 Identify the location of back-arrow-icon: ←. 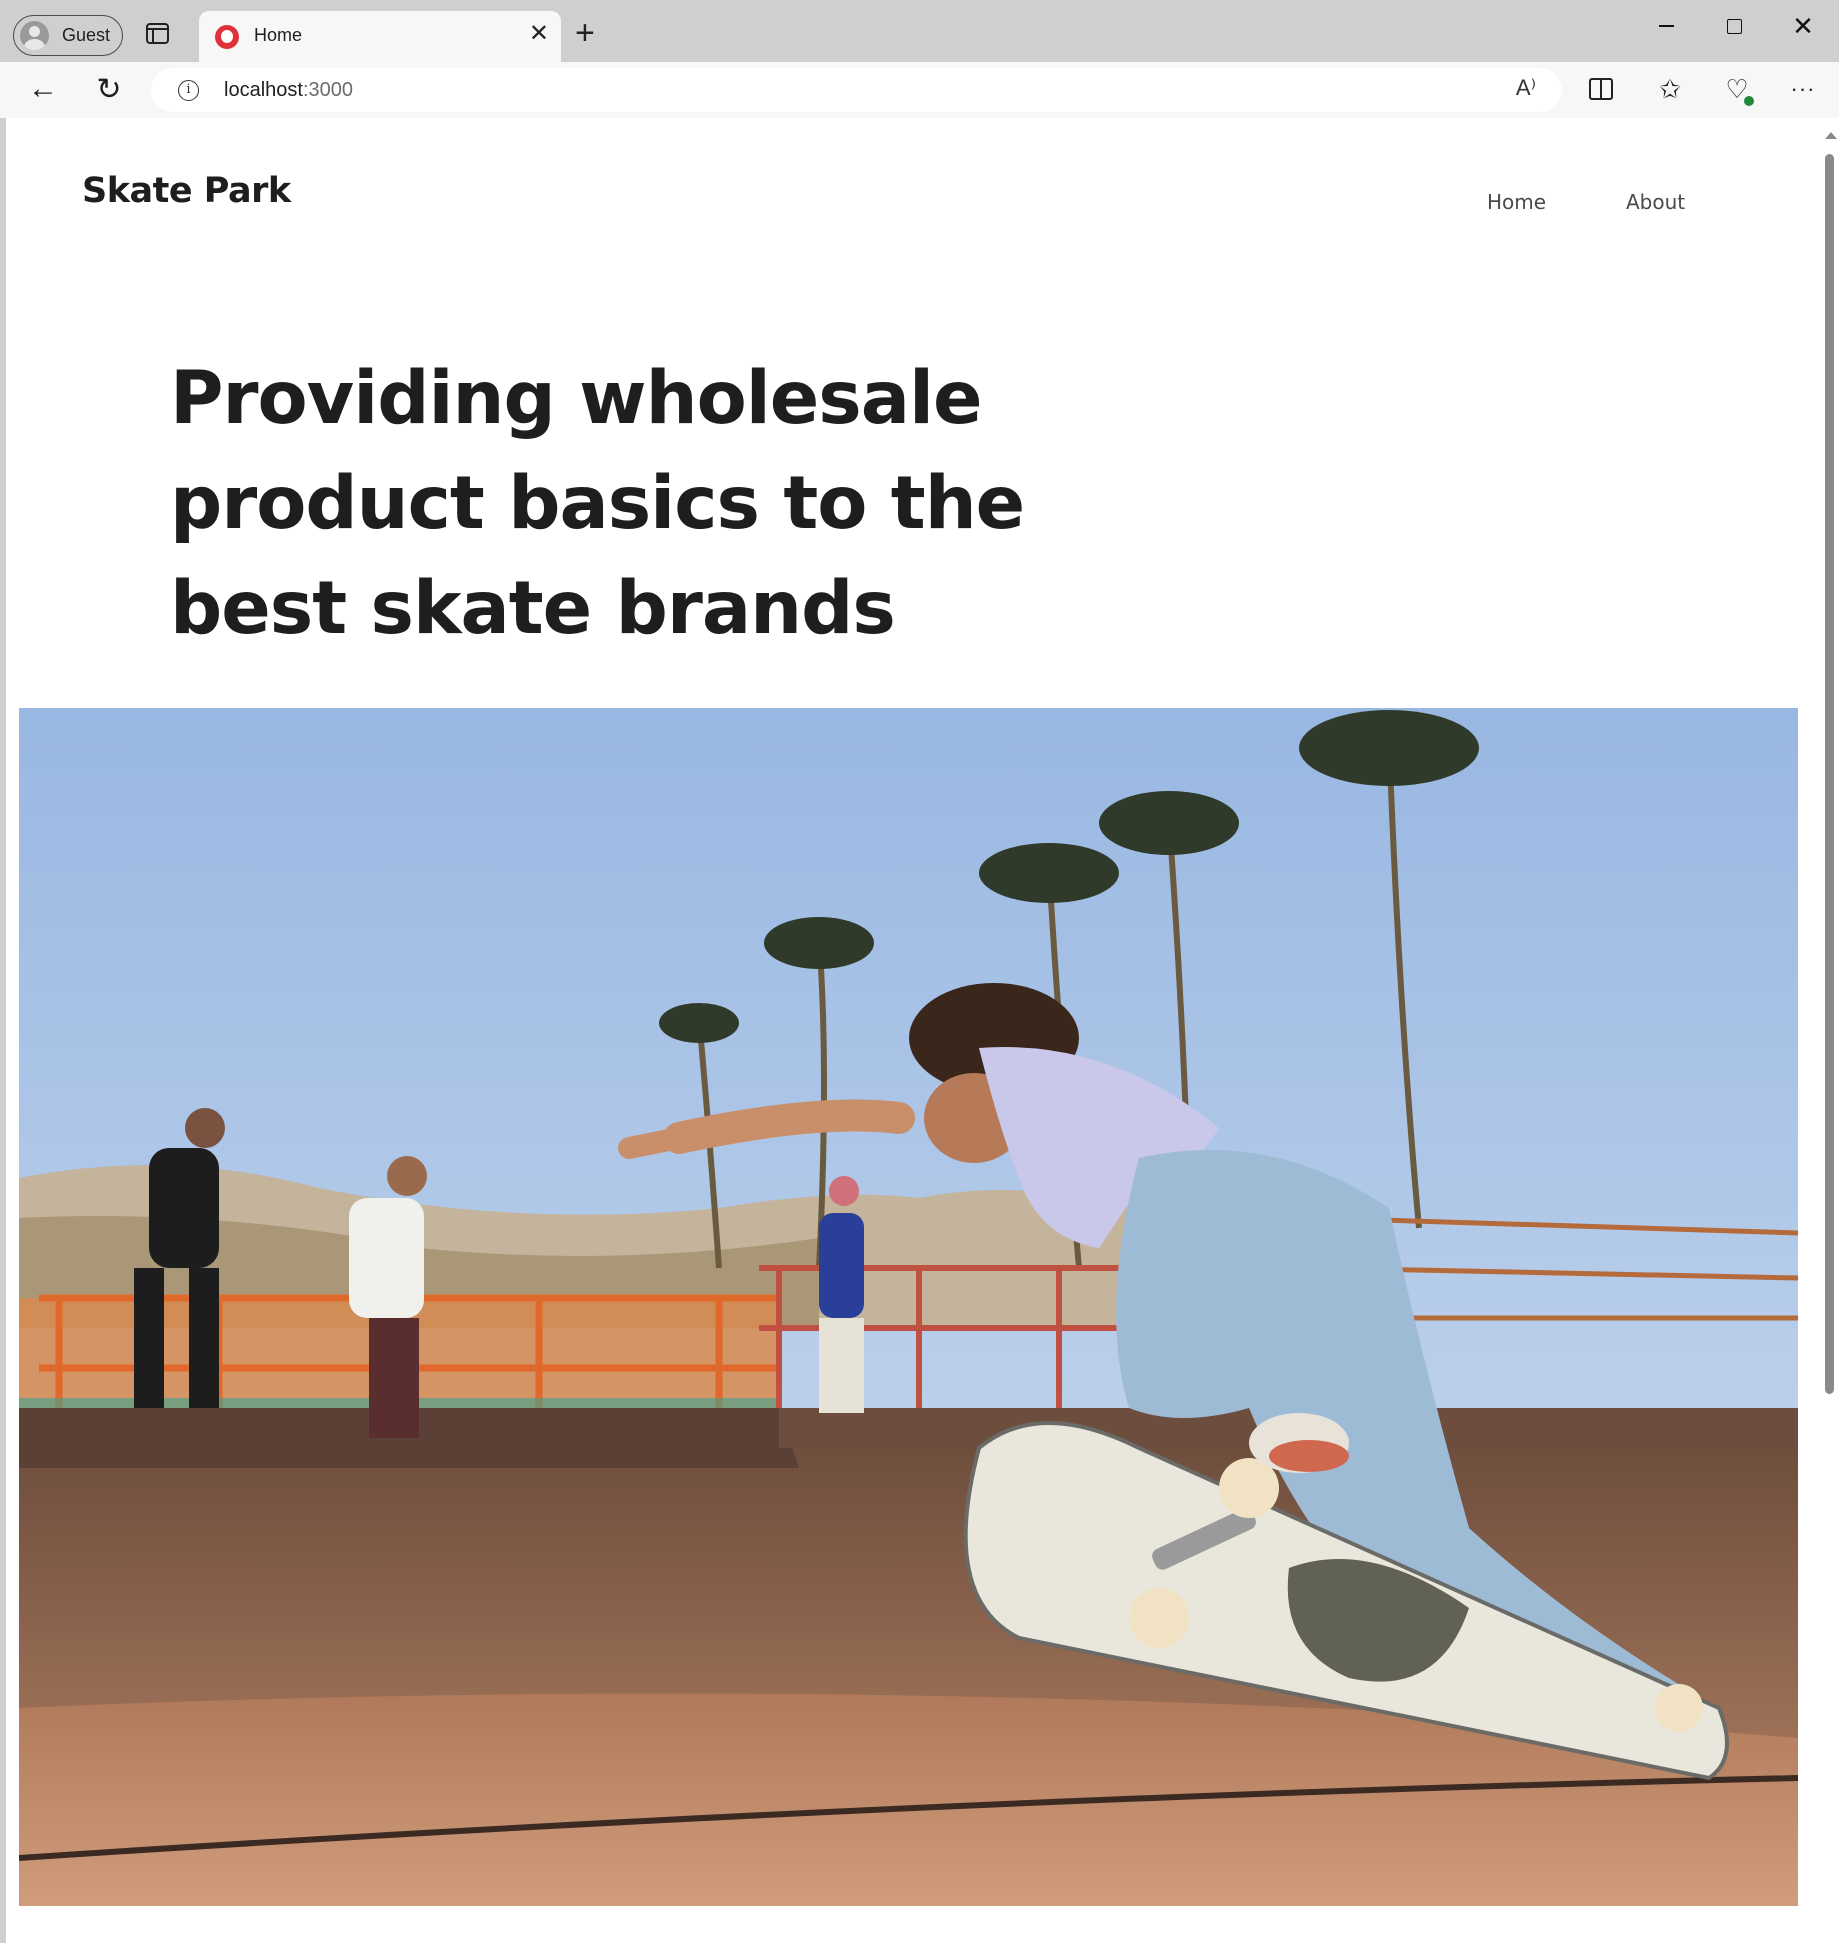
(43, 88).